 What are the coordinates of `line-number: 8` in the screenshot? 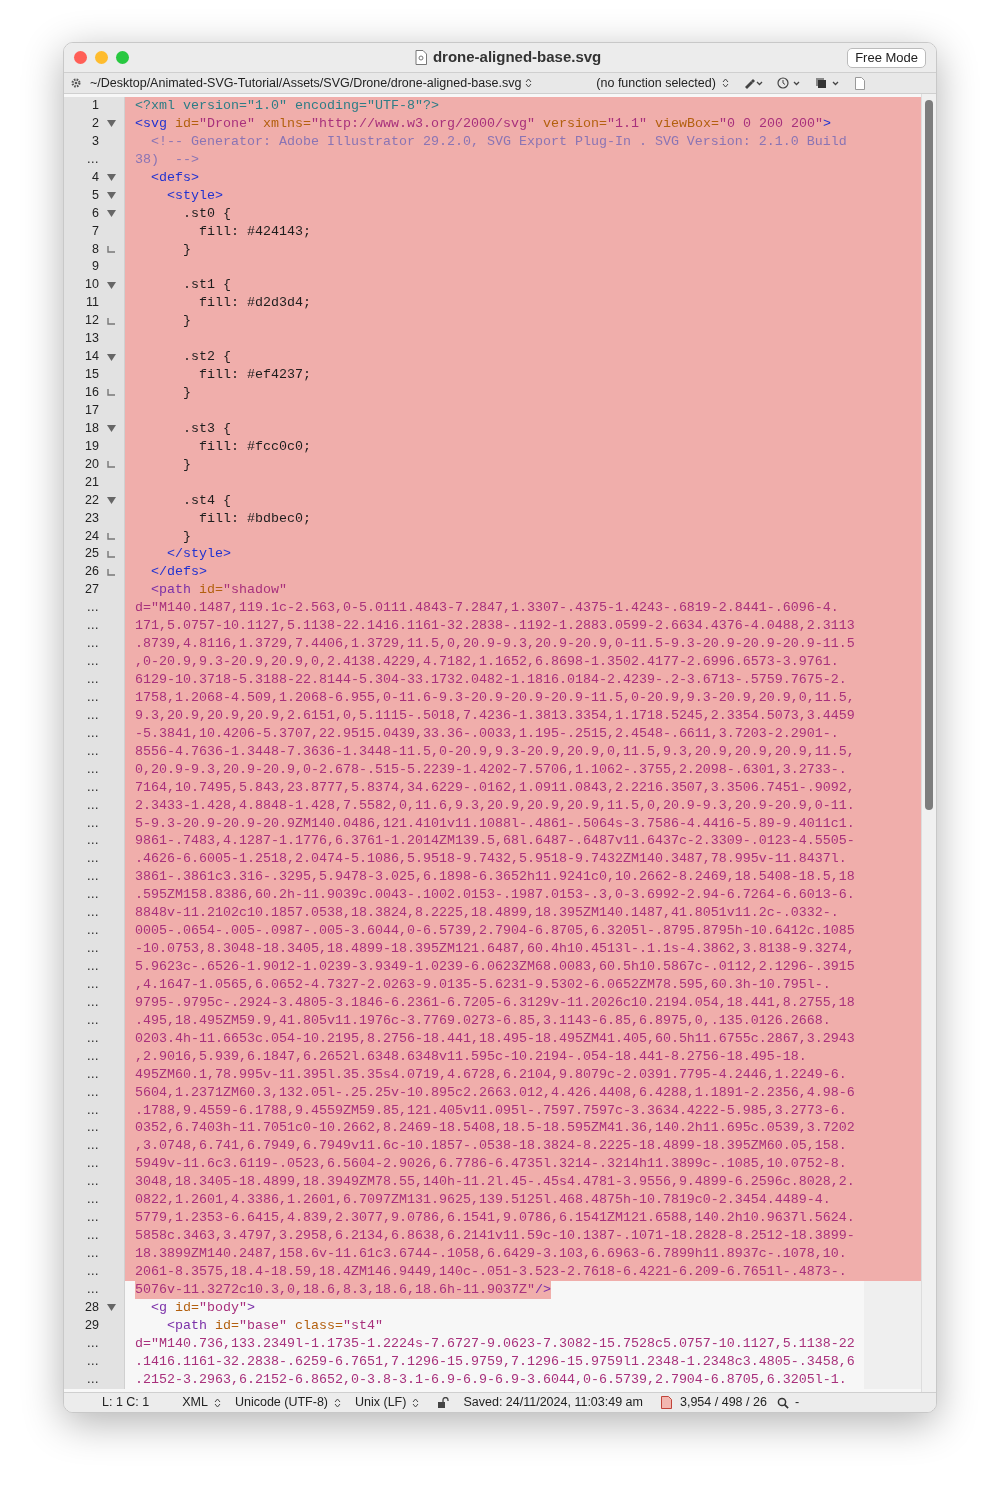 It's located at (95, 249).